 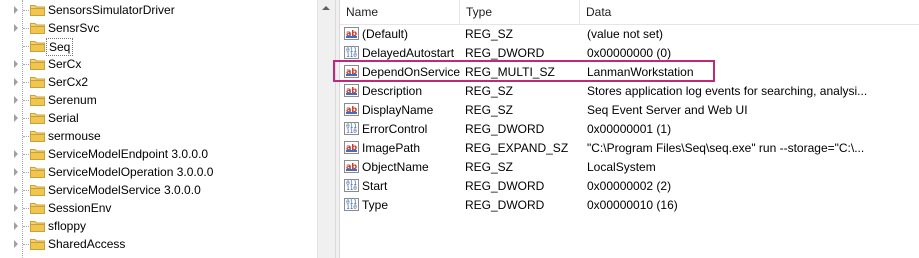 What do you see at coordinates (158, 208) in the screenshot?
I see `tree-item: SessionEnv` at bounding box center [158, 208].